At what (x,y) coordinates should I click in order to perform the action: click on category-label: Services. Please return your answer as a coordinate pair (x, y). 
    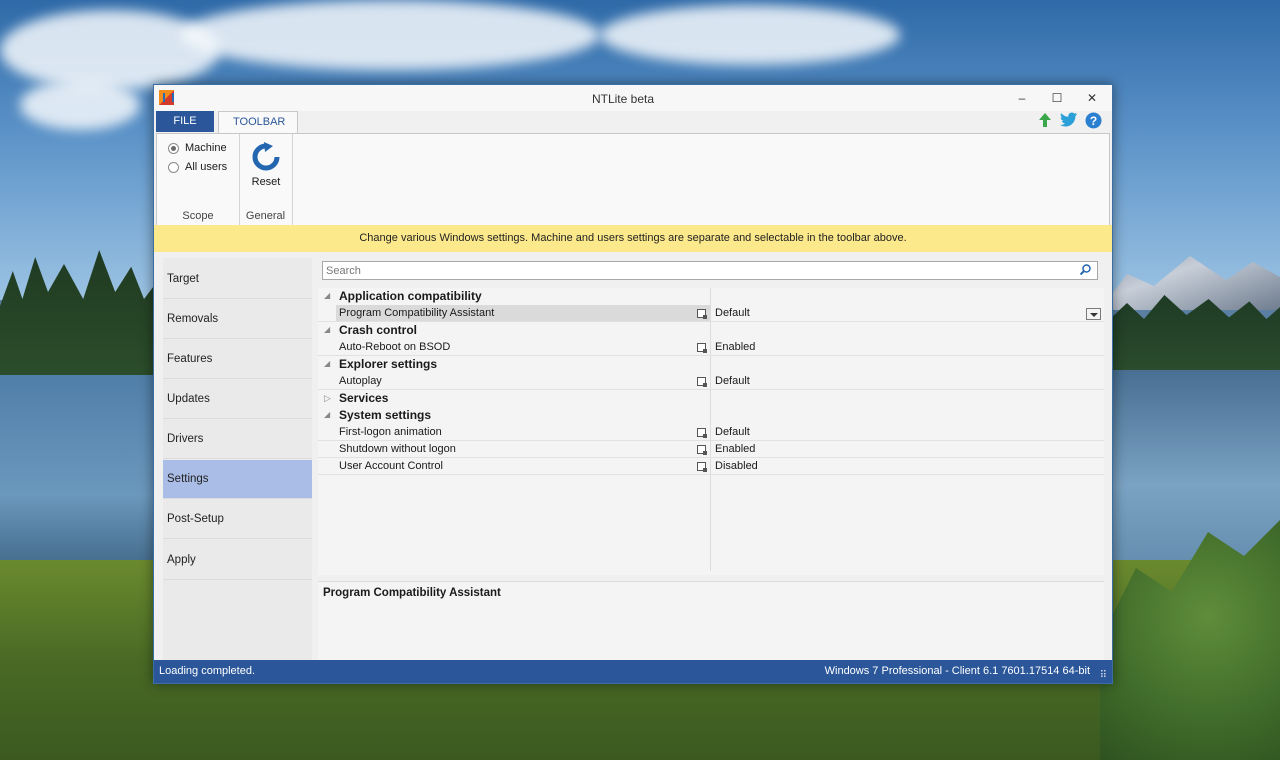
    Looking at the image, I should click on (364, 398).